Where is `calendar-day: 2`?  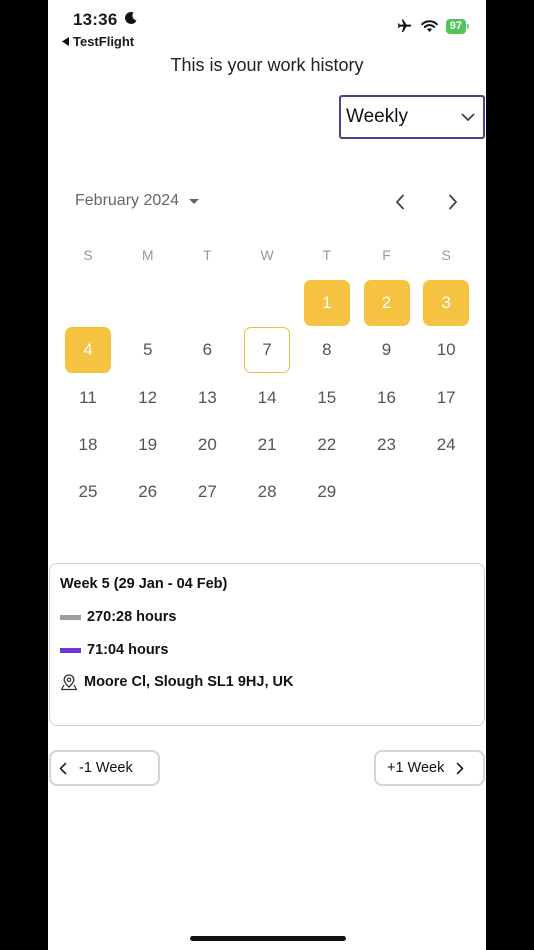
calendar-day: 2 is located at coordinates (386, 303).